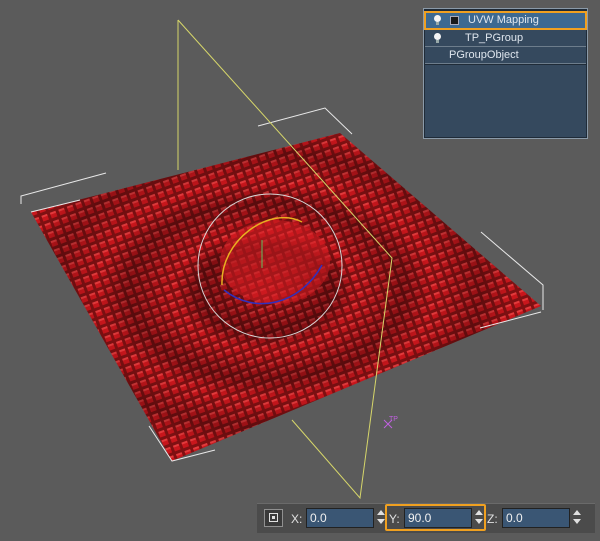 This screenshot has height=541, width=600. I want to click on stack-item-label: UVW Mapping, so click(503, 20).